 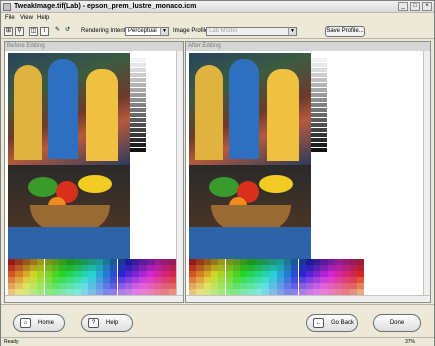 I want to click on app-icon, so click(x=7, y=7).